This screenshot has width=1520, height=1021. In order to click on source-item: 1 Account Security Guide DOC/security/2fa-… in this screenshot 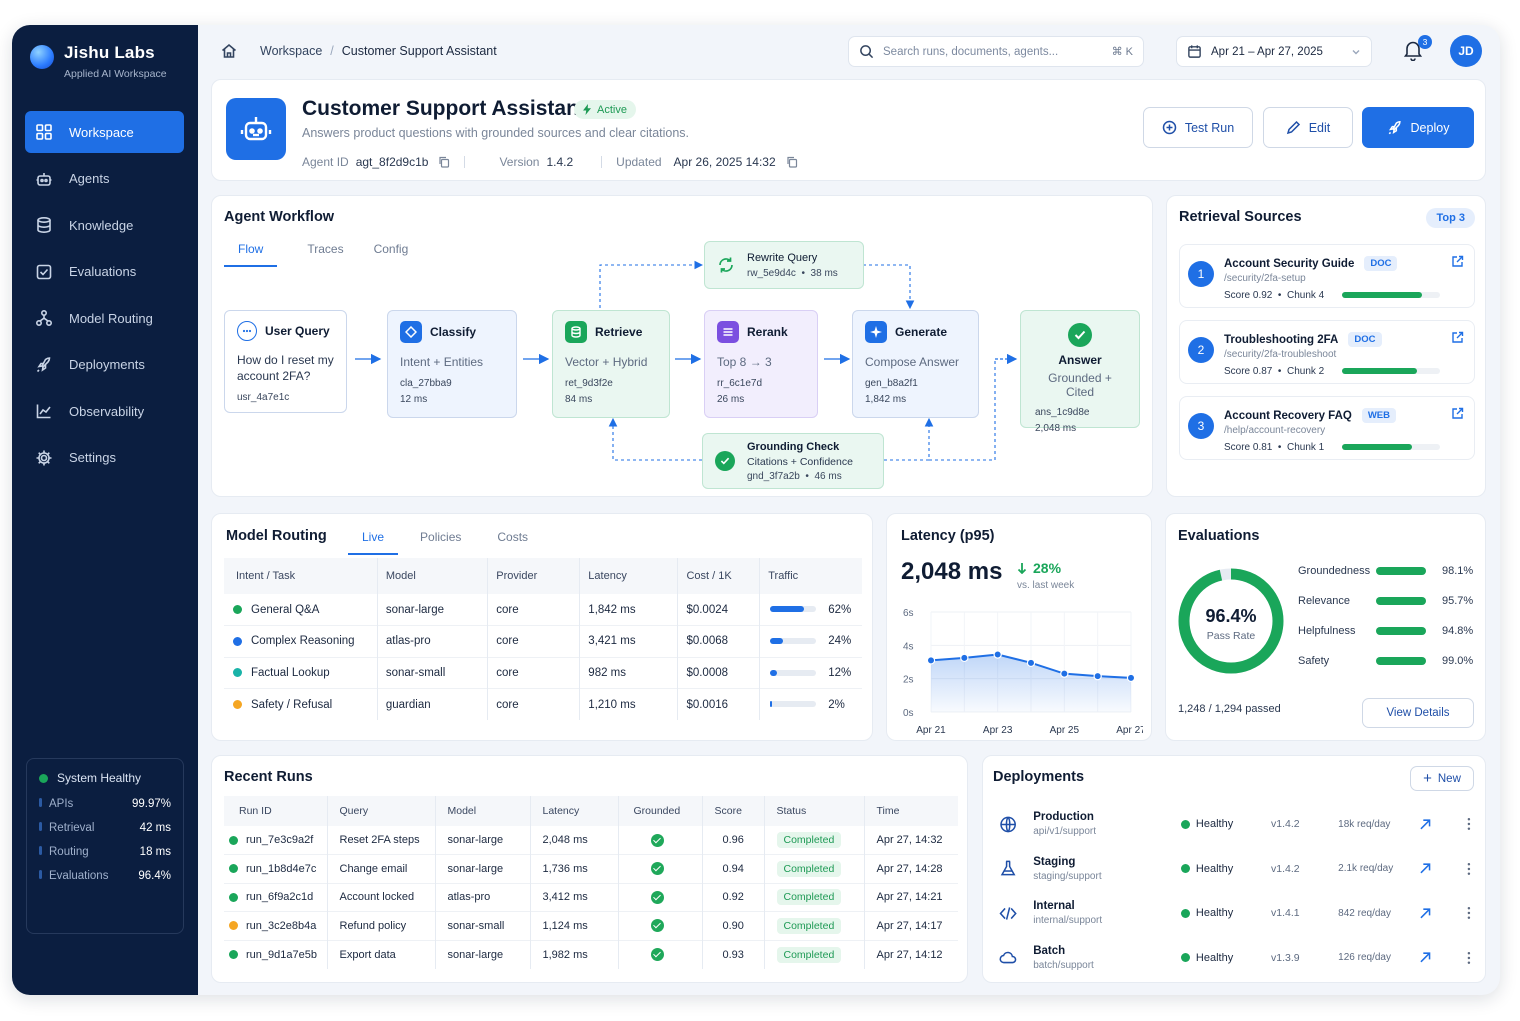, I will do `click(1327, 276)`.